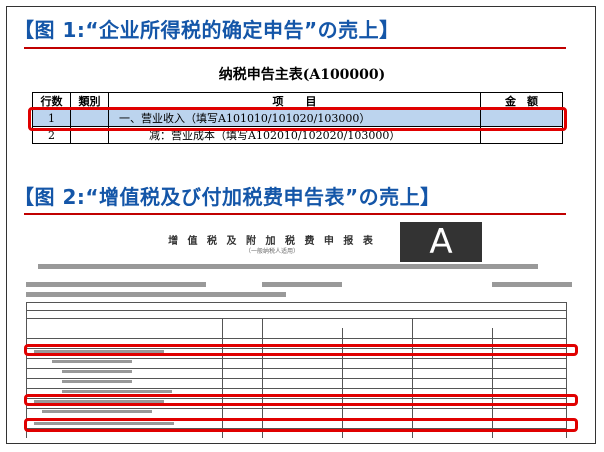 This screenshot has width=604, height=452. I want to click on figure1-underline, so click(295, 48).